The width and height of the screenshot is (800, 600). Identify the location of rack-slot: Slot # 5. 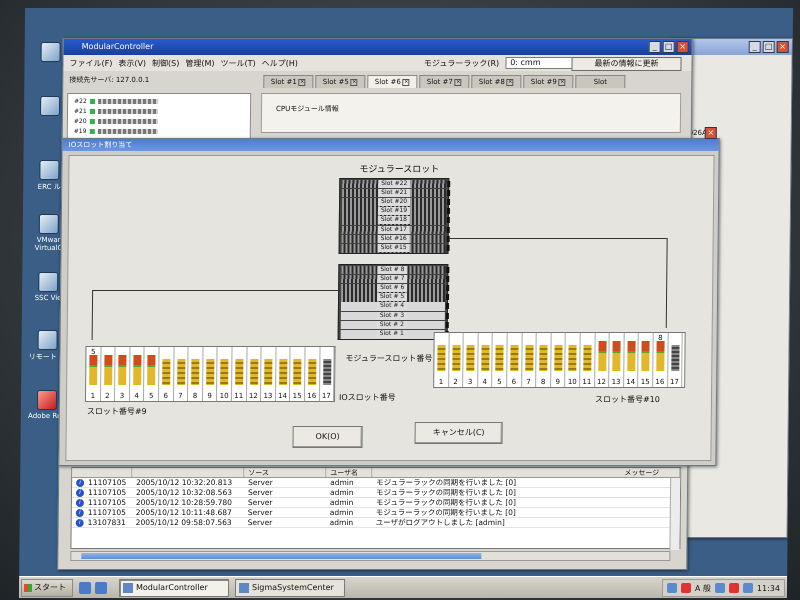
(395, 297).